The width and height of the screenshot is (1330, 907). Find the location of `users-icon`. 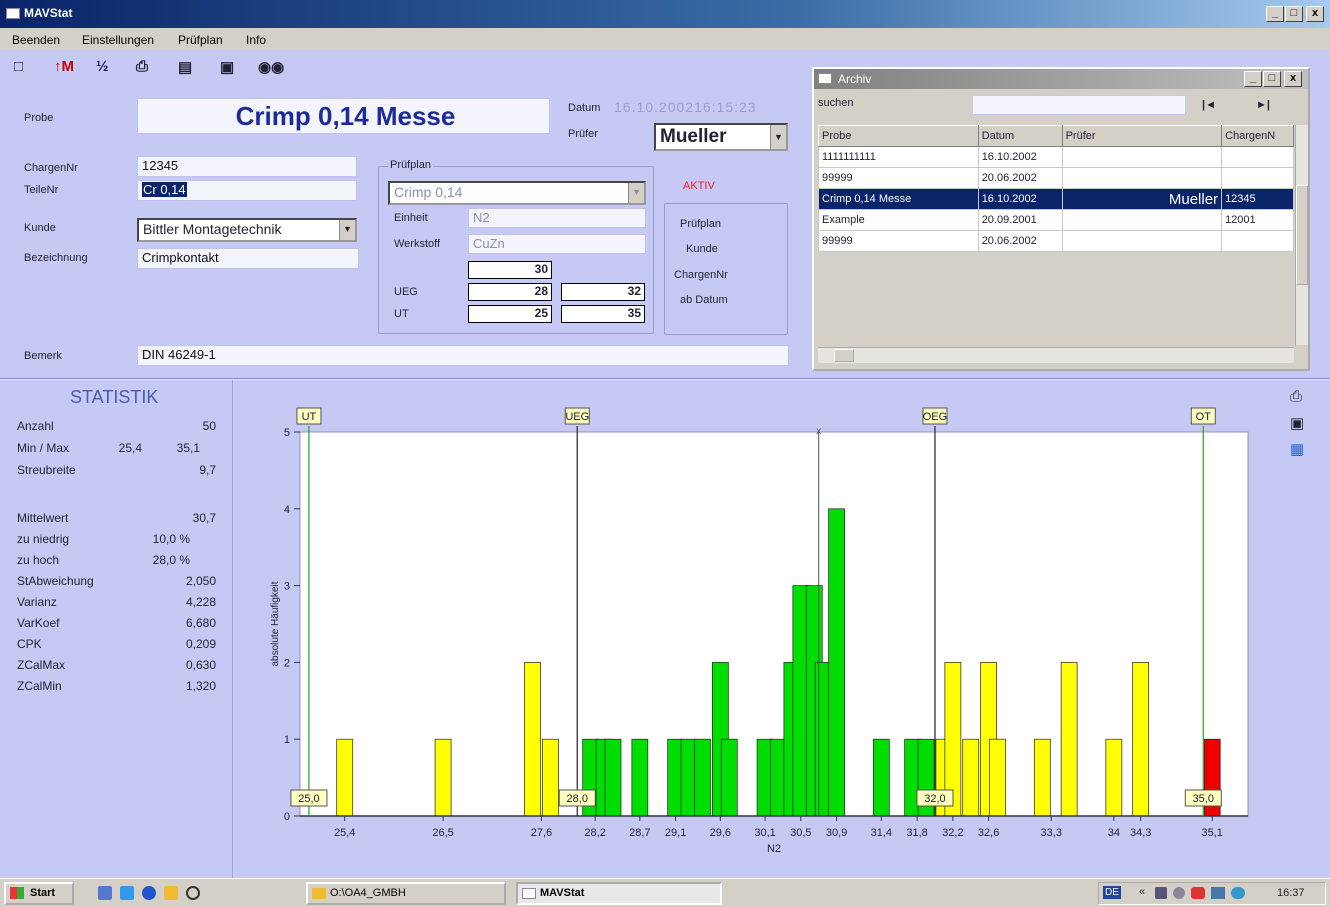

users-icon is located at coordinates (1238, 893).